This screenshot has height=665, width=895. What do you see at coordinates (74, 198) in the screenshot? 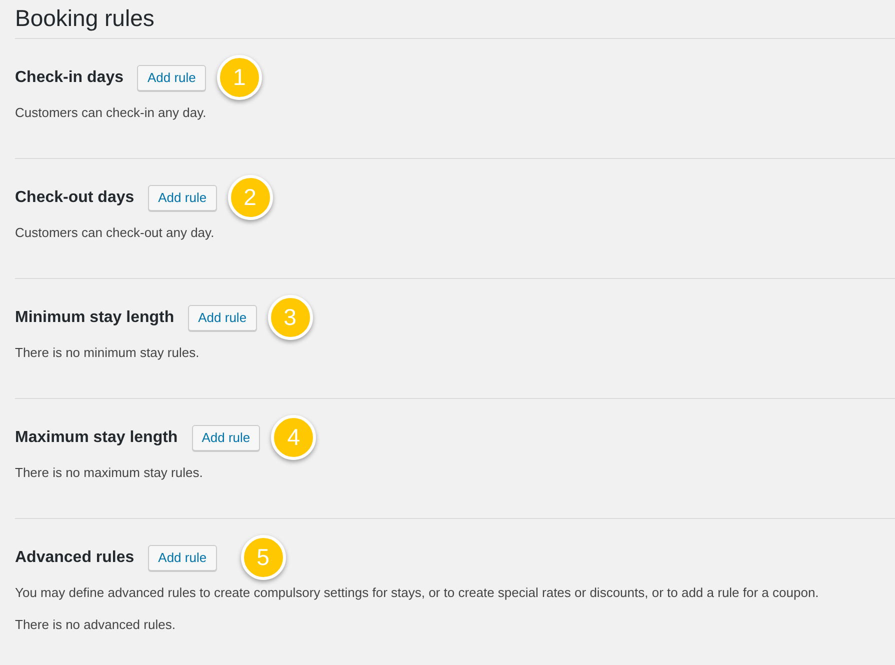
I see `section-heading: Check-out days` at bounding box center [74, 198].